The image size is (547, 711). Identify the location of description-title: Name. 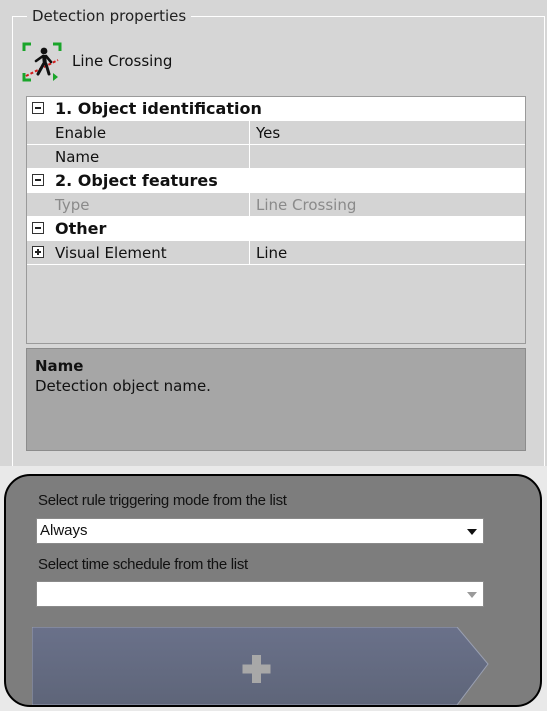
(59, 366).